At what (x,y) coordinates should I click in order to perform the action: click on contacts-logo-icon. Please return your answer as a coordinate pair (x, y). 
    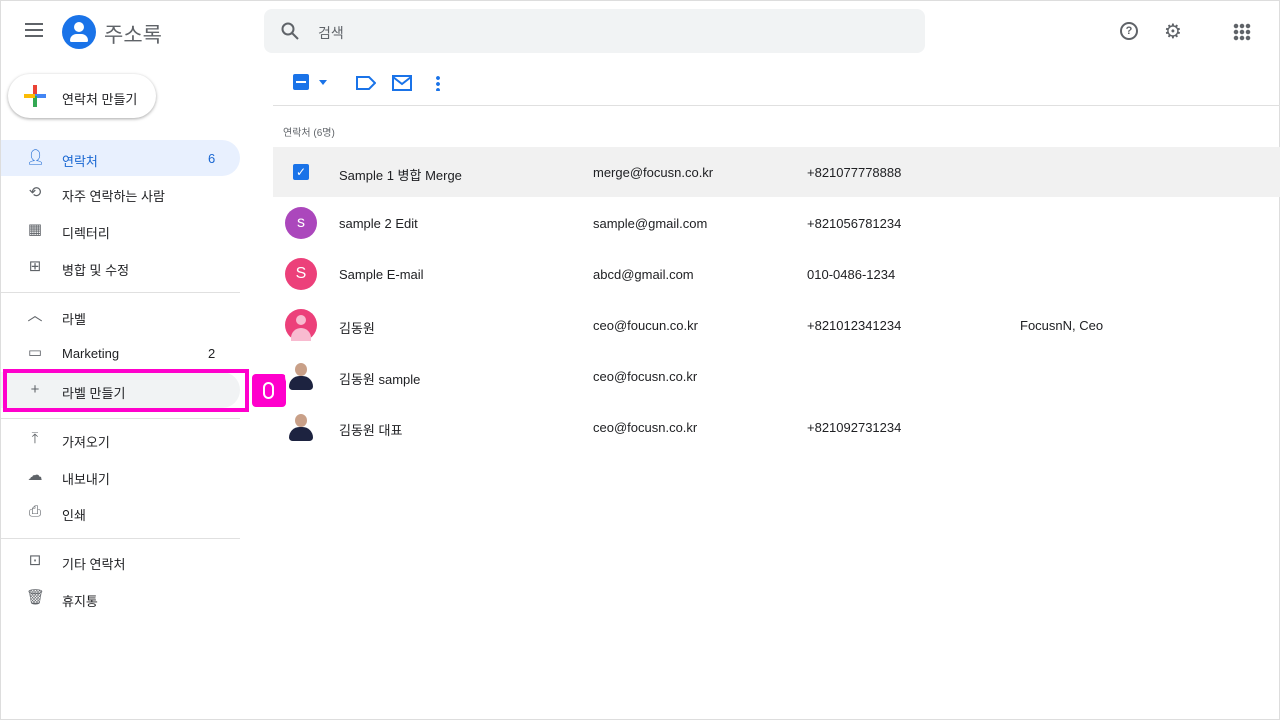
    Looking at the image, I should click on (79, 32).